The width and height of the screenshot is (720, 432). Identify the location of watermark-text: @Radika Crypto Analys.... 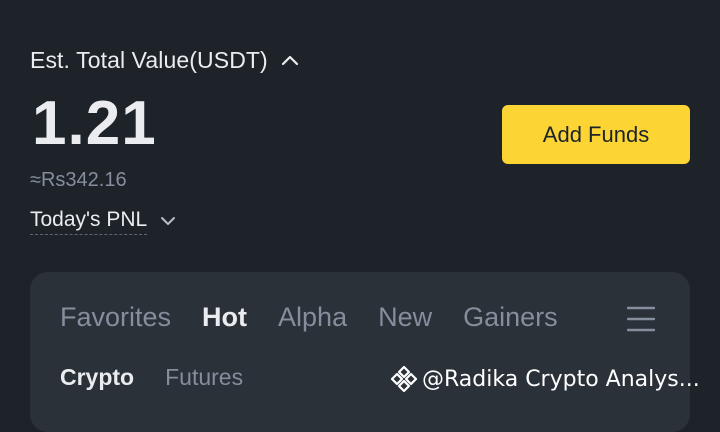
(561, 379).